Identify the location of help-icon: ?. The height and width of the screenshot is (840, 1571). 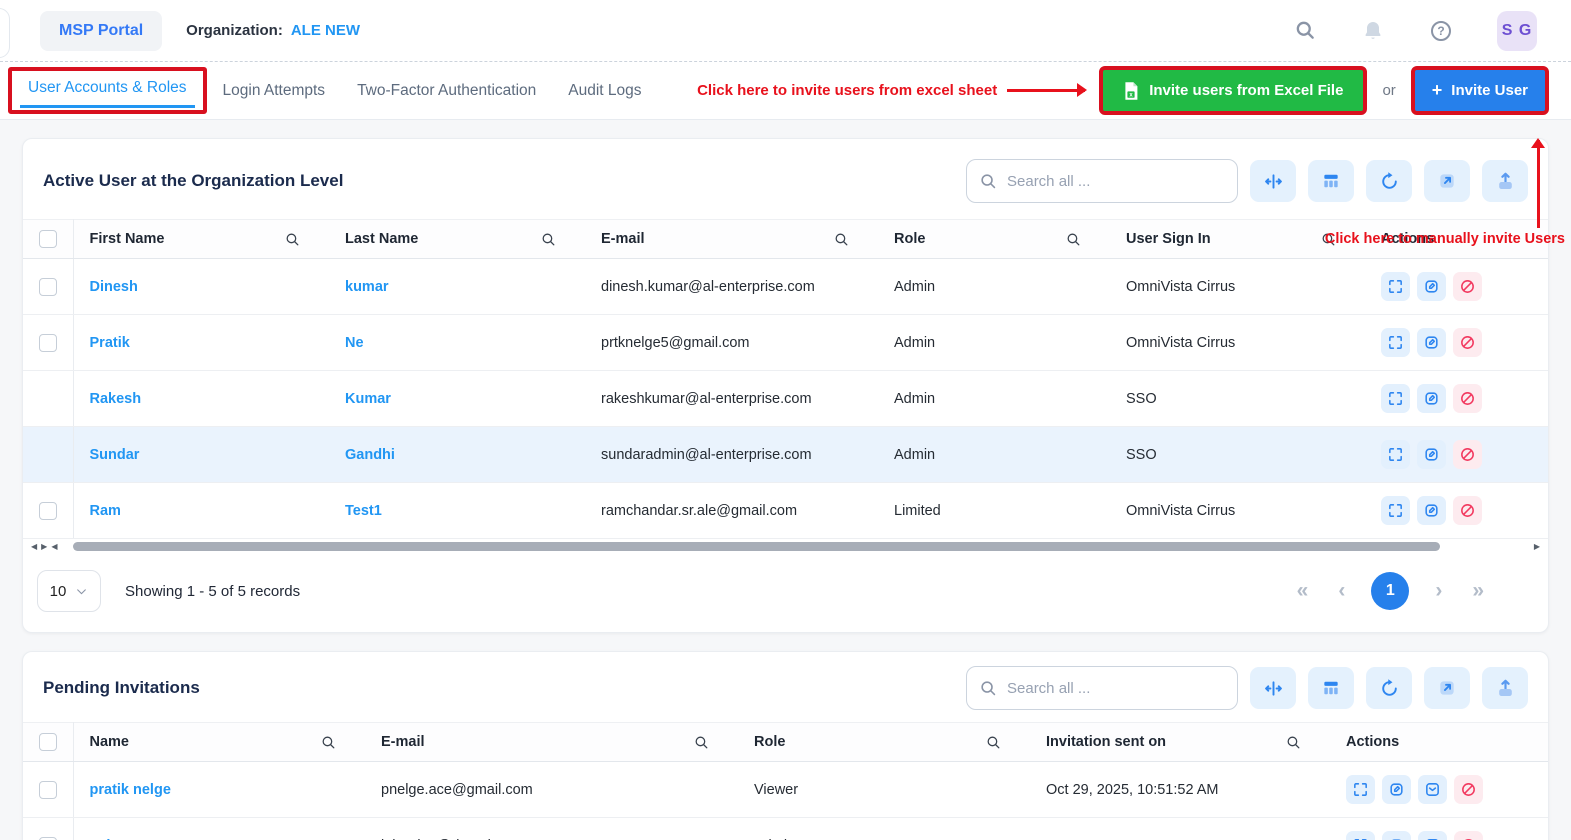
(1441, 31).